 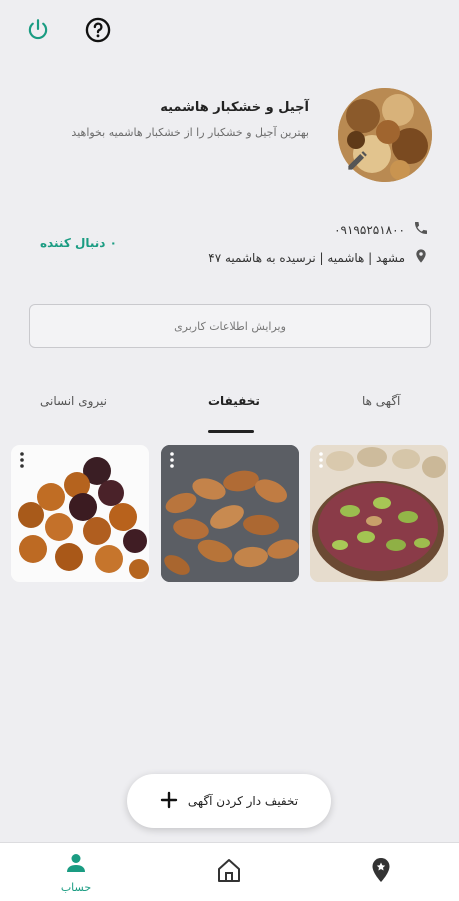 I want to click on plus-icon, so click(x=169, y=801).